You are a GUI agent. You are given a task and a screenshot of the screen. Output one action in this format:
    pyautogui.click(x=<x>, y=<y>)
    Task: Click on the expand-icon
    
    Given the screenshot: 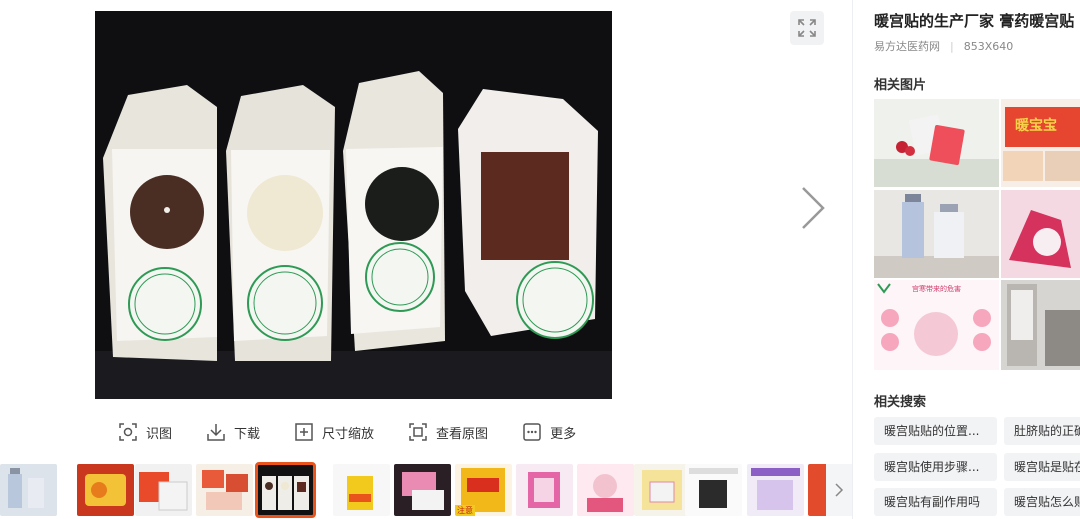 What is the action you would take?
    pyautogui.click(x=807, y=28)
    